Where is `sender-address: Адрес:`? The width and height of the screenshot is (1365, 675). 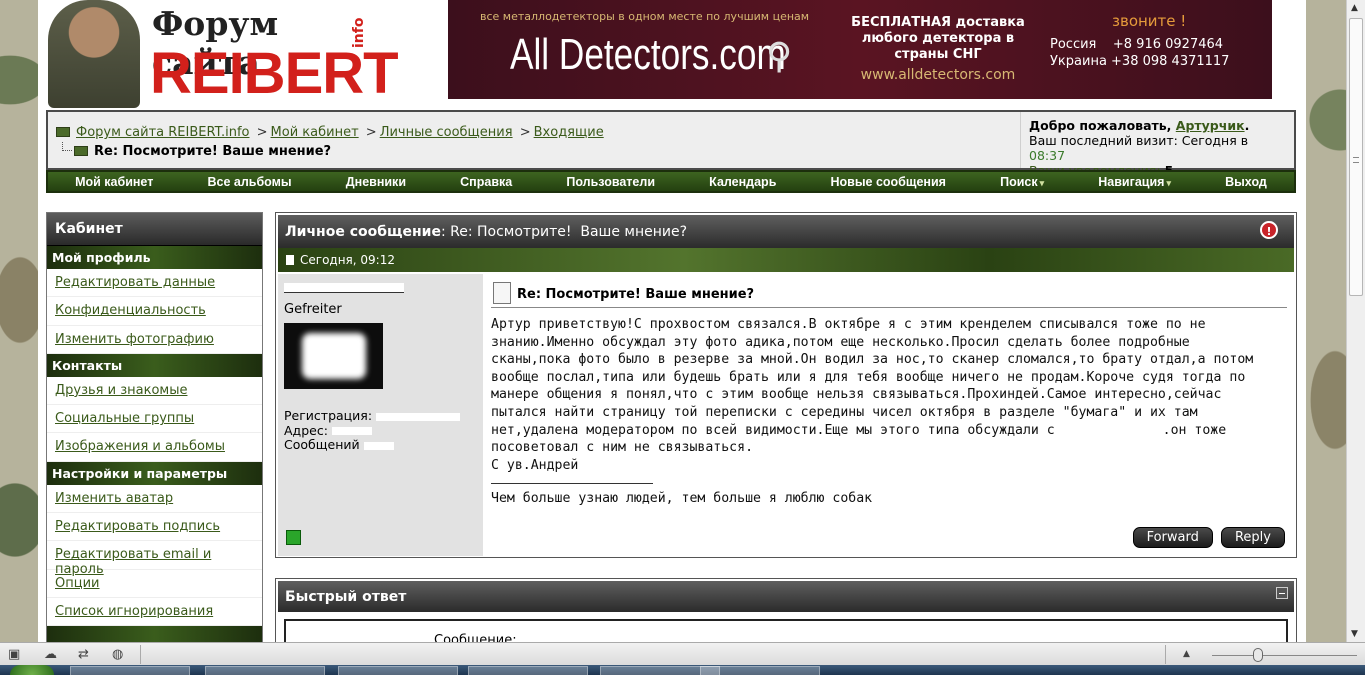 sender-address: Адрес: is located at coordinates (380, 431).